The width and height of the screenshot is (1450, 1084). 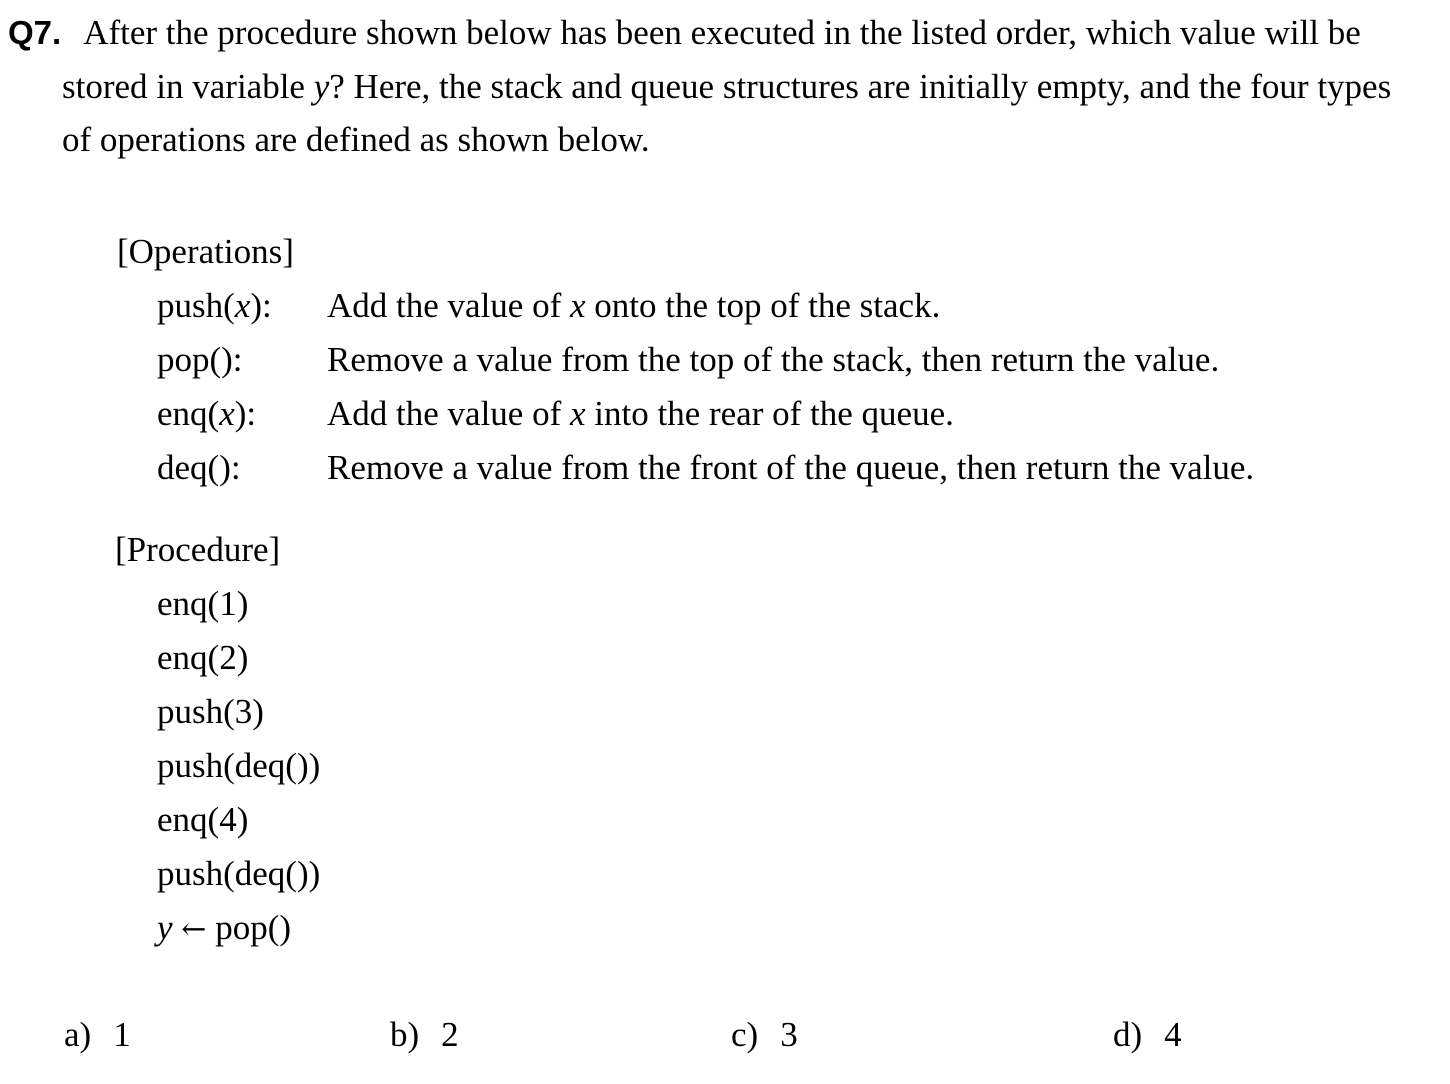 I want to click on procedure-step-assign: y ← pop(), so click(x=224, y=927).